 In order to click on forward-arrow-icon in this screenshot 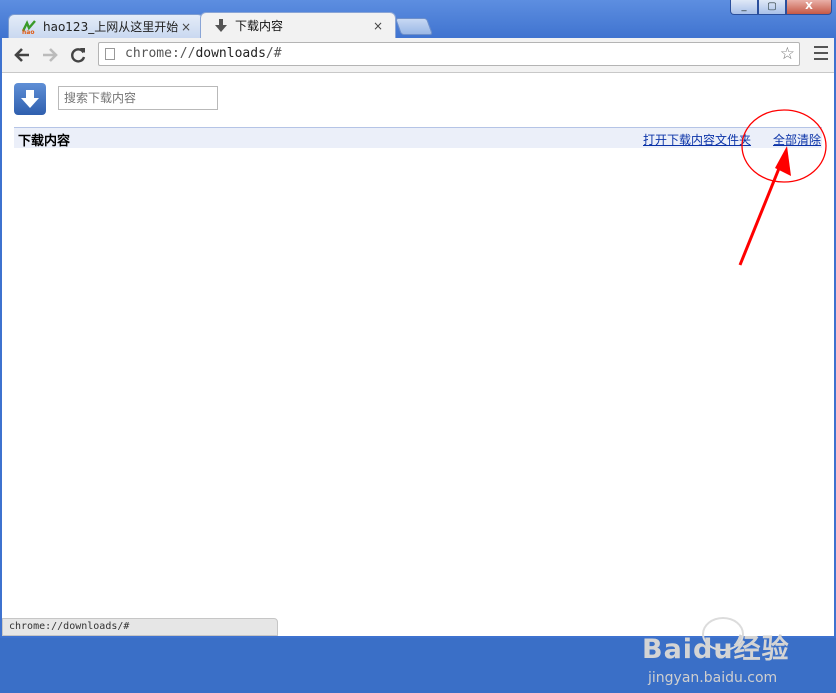, I will do `click(50, 55)`.